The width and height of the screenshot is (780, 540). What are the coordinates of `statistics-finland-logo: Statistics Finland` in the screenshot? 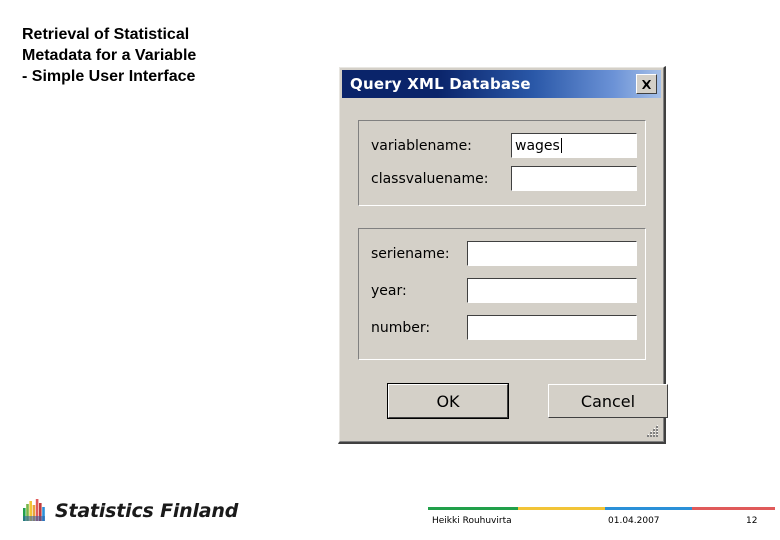 It's located at (130, 511).